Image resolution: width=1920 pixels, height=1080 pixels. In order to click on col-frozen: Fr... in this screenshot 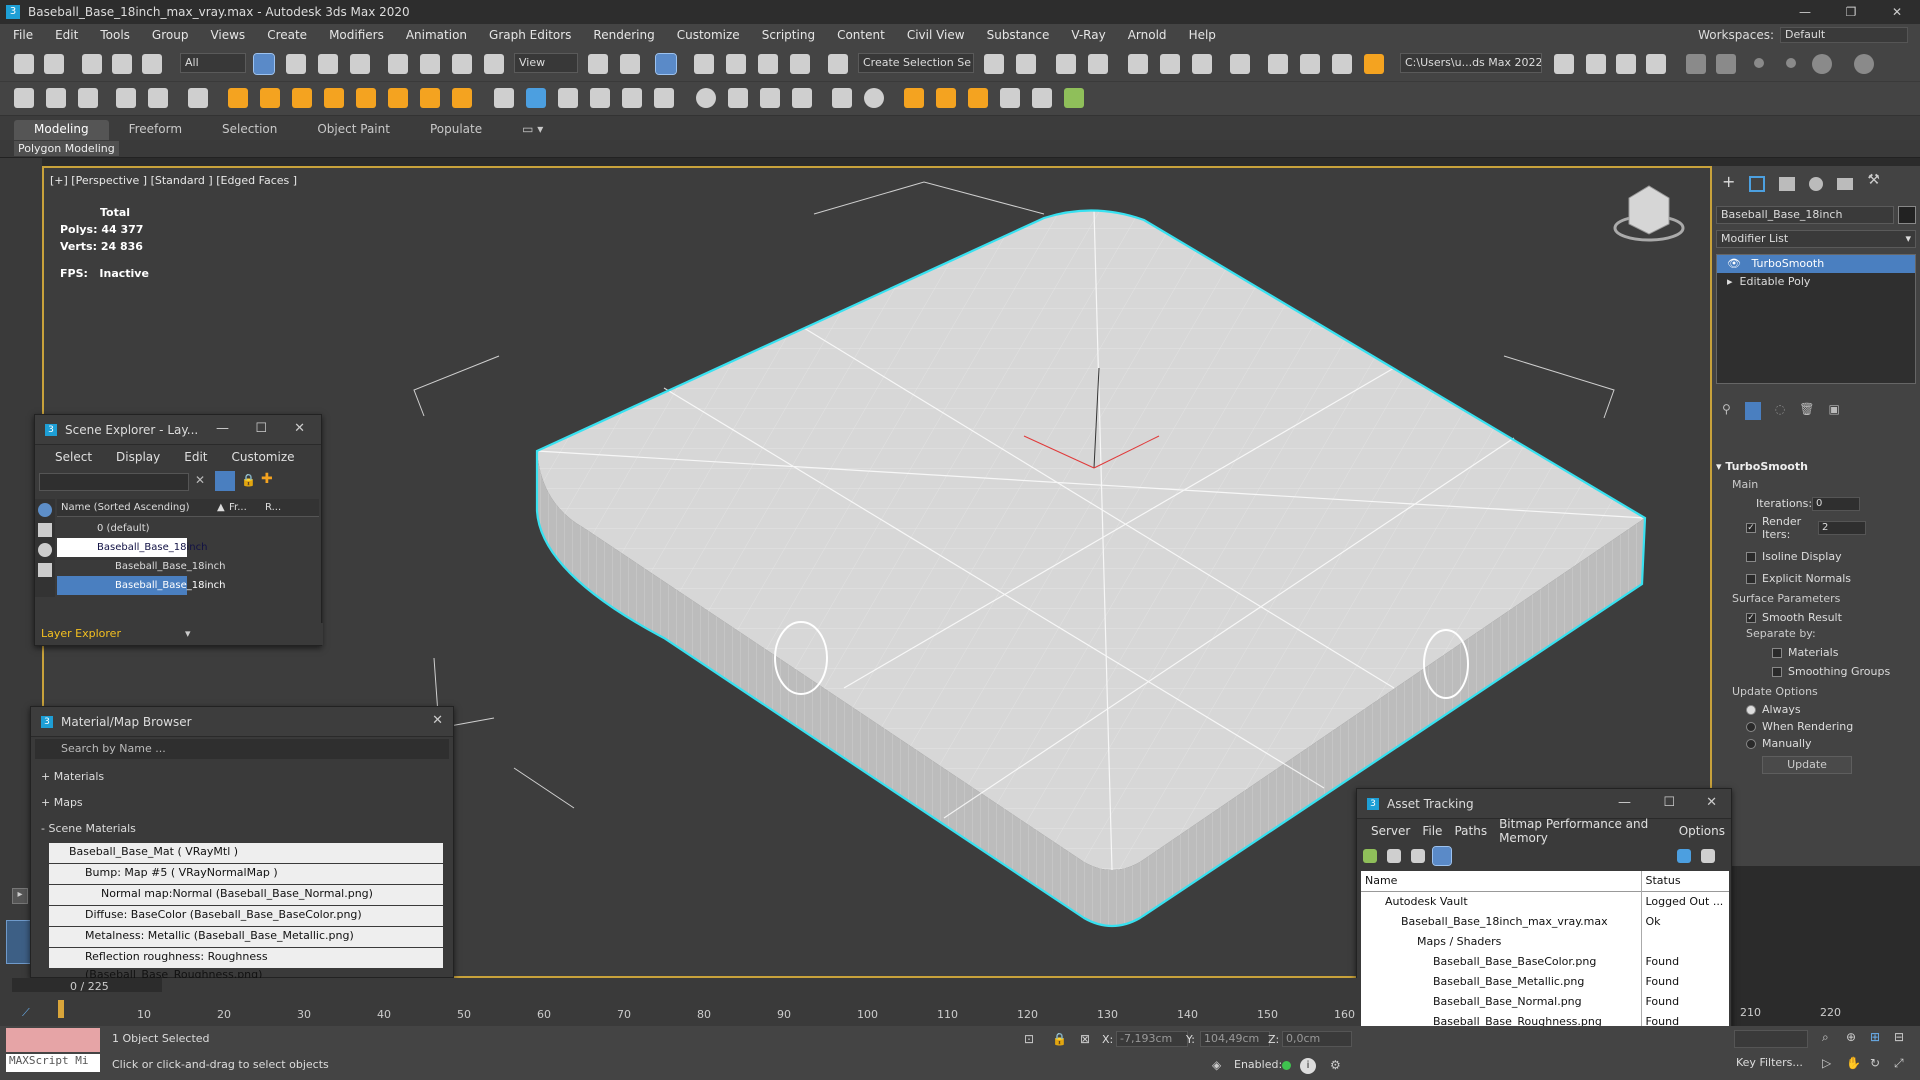, I will do `click(238, 508)`.